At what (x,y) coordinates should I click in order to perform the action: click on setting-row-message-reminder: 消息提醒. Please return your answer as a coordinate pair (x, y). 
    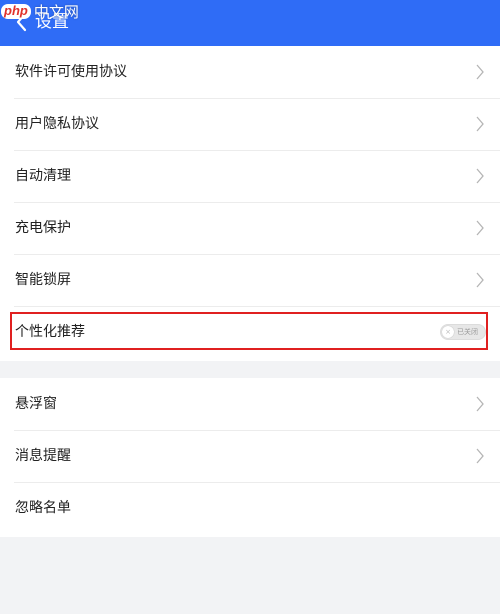
    Looking at the image, I should click on (250, 456).